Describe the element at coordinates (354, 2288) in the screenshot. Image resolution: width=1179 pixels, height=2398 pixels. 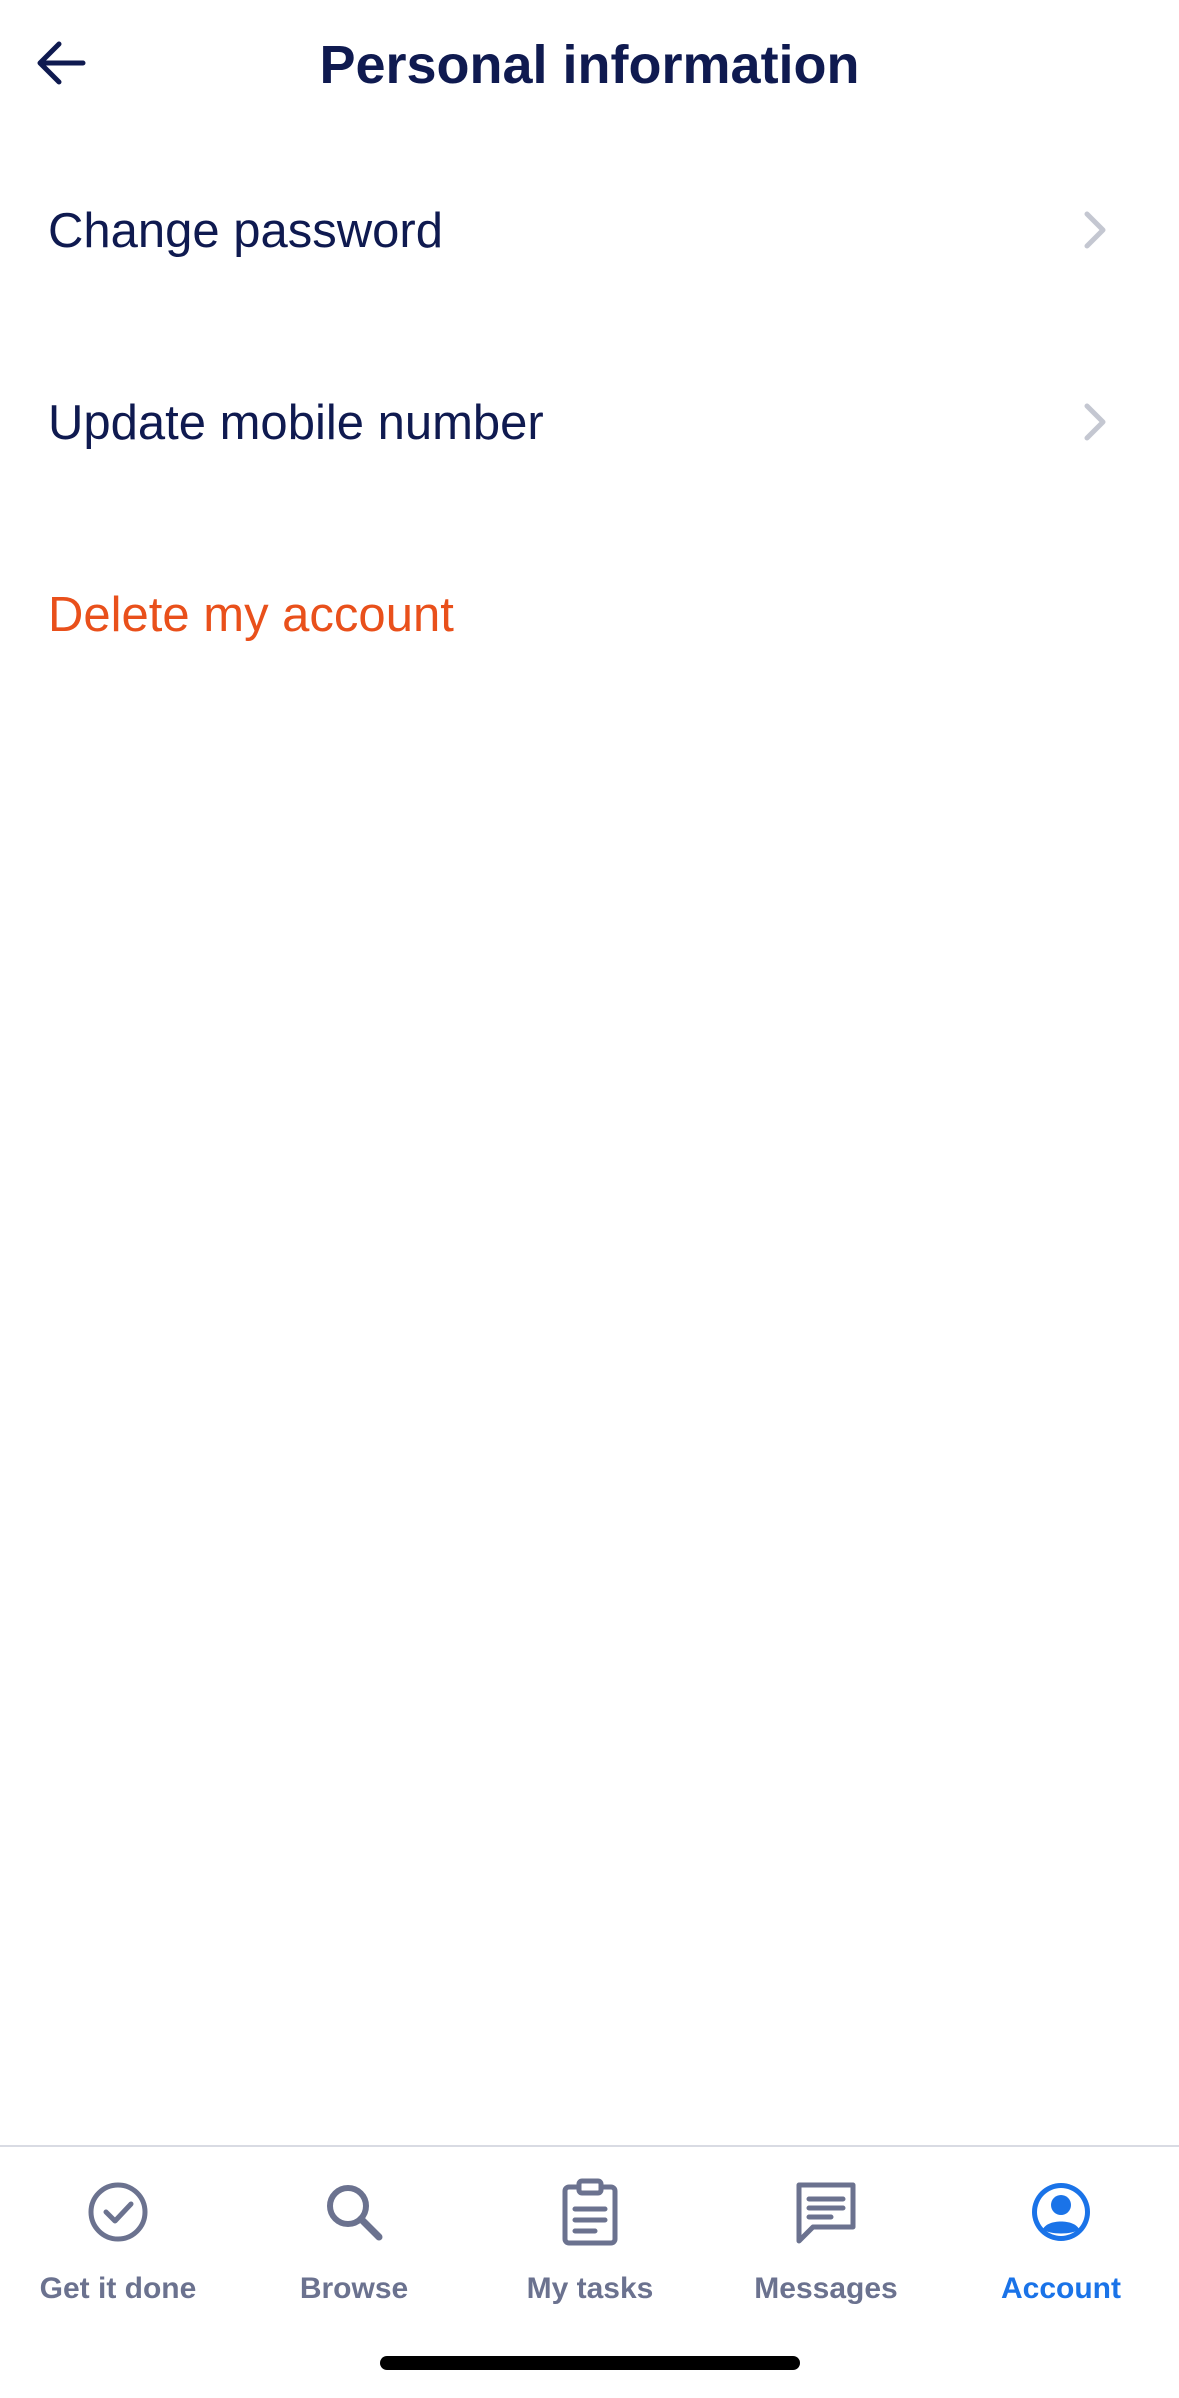
I see `tab-label: Browse` at that location.